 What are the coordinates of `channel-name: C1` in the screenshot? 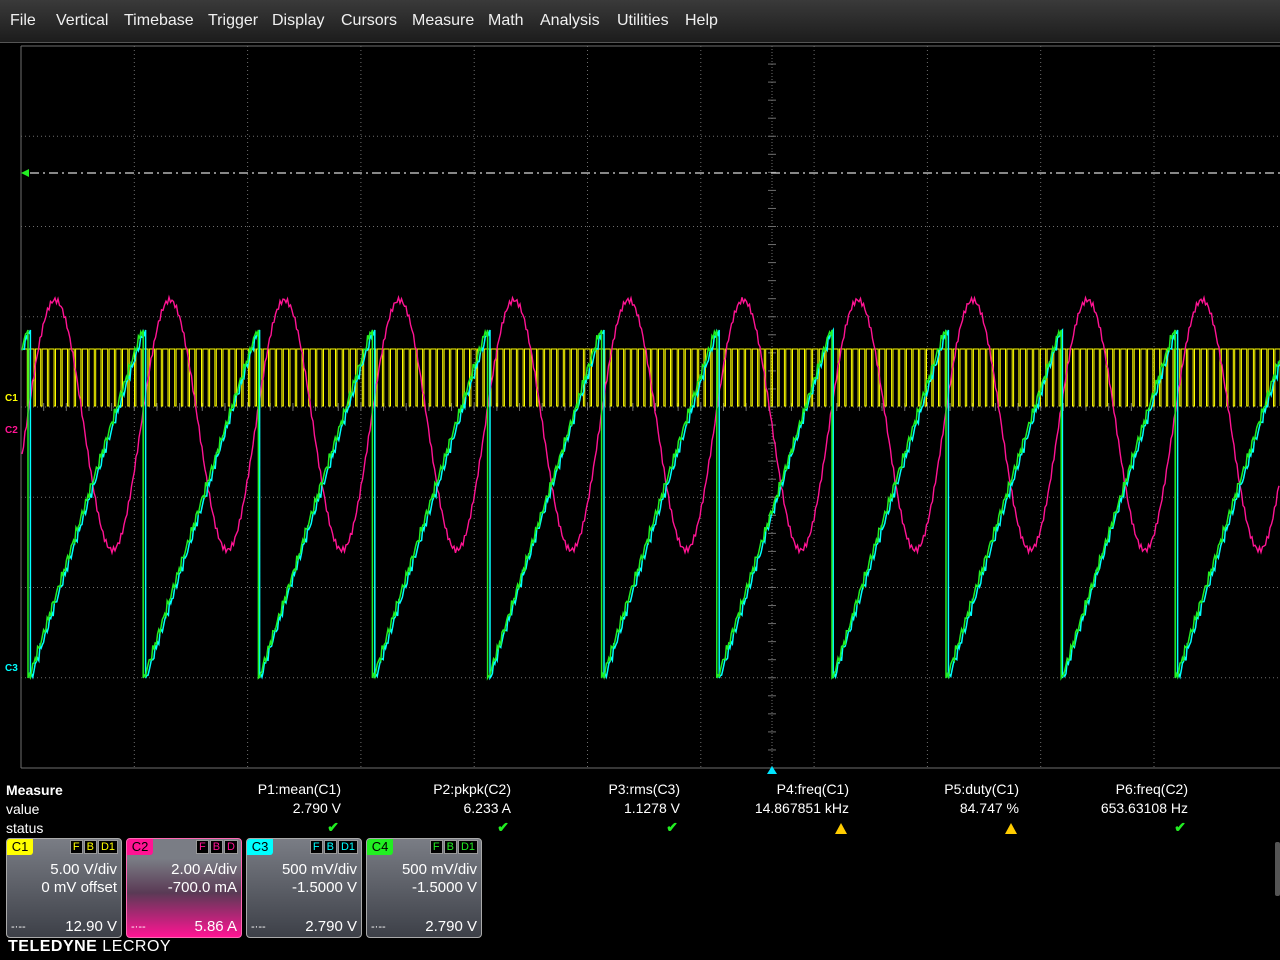 It's located at (20, 847).